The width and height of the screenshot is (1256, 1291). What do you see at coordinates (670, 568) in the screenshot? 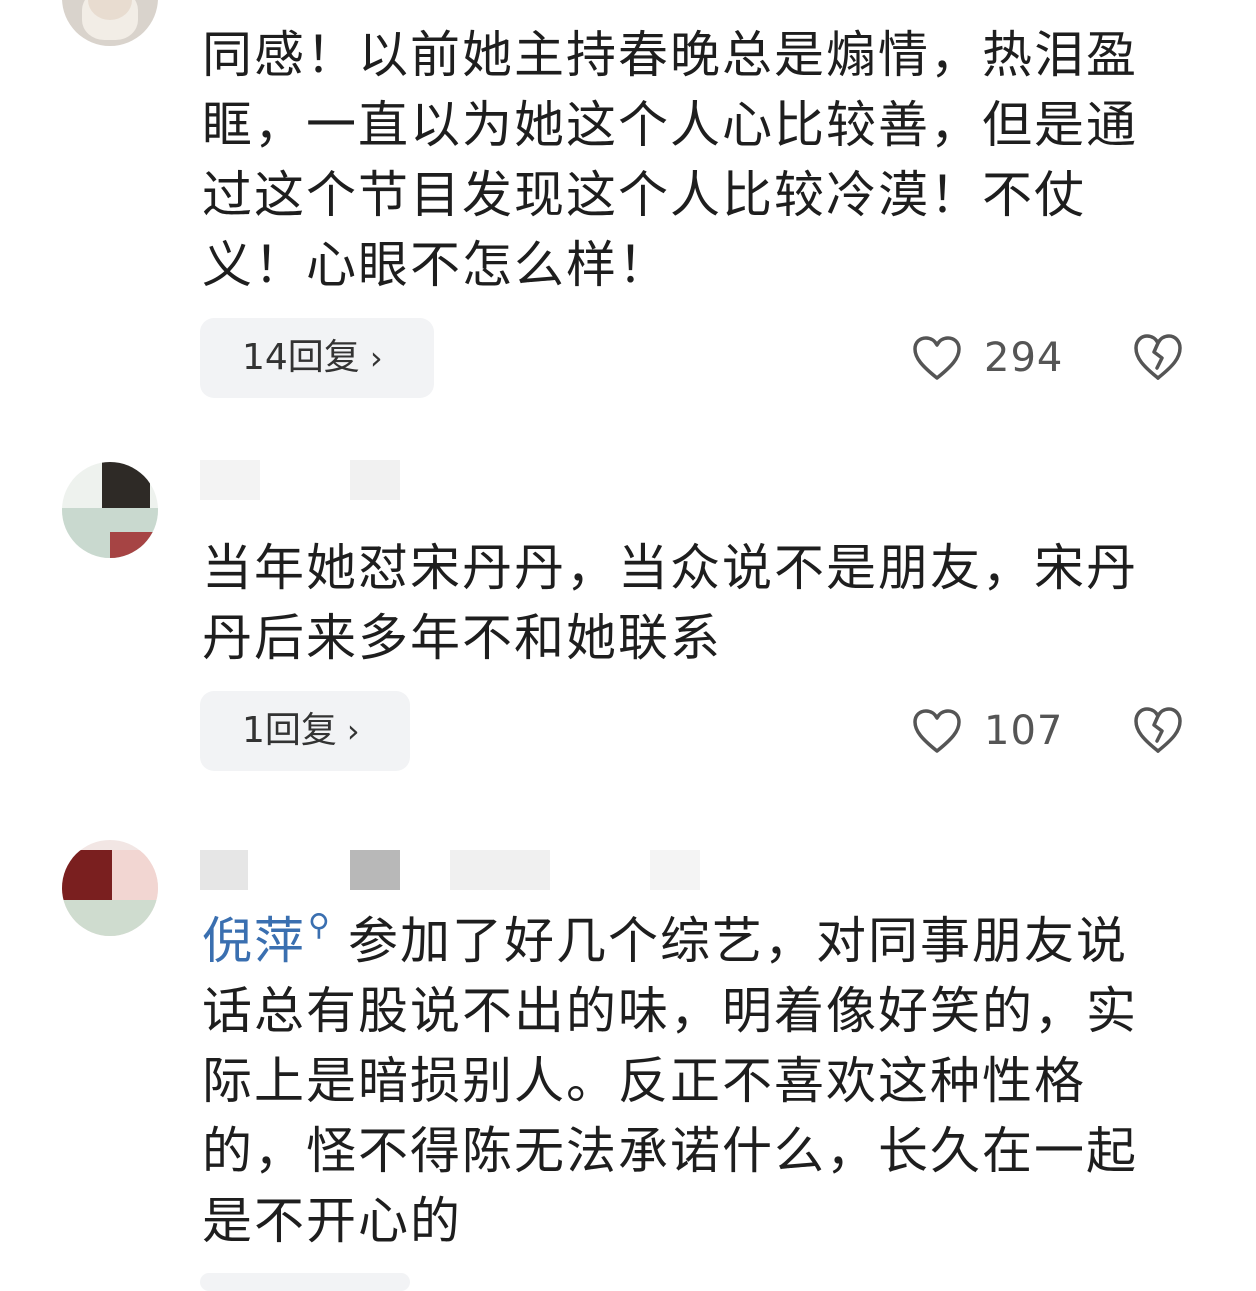
I see `comment-line: 当年她怼宋丹丹，当众说不是朋友，宋丹` at bounding box center [670, 568].